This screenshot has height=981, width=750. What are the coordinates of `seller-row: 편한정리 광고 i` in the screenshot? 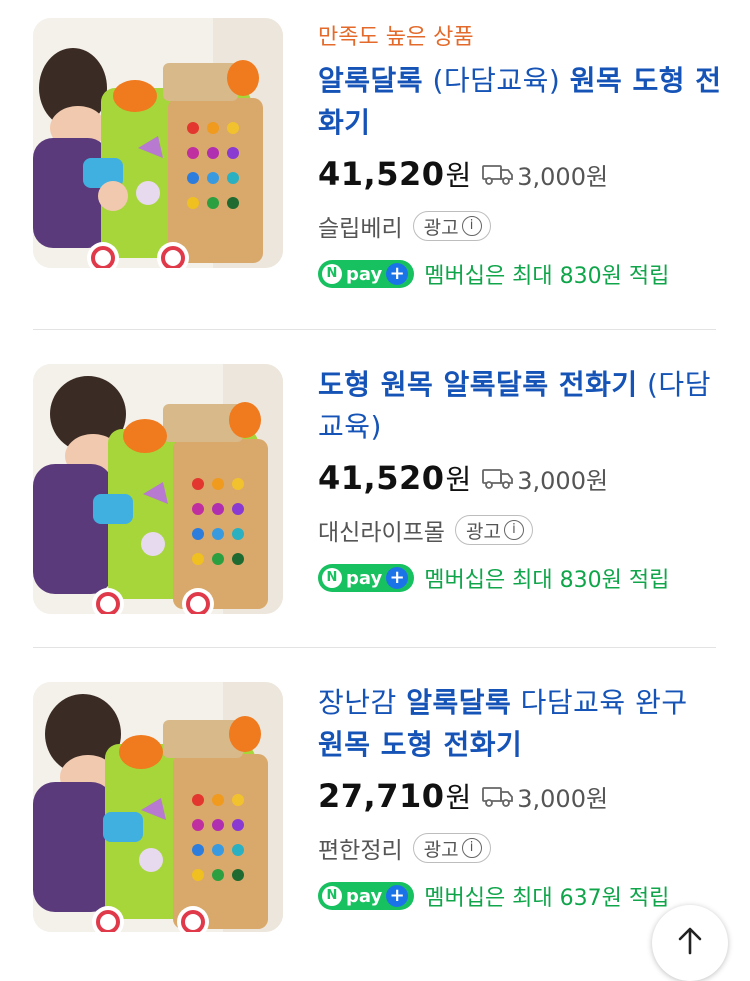 It's located at (520, 848).